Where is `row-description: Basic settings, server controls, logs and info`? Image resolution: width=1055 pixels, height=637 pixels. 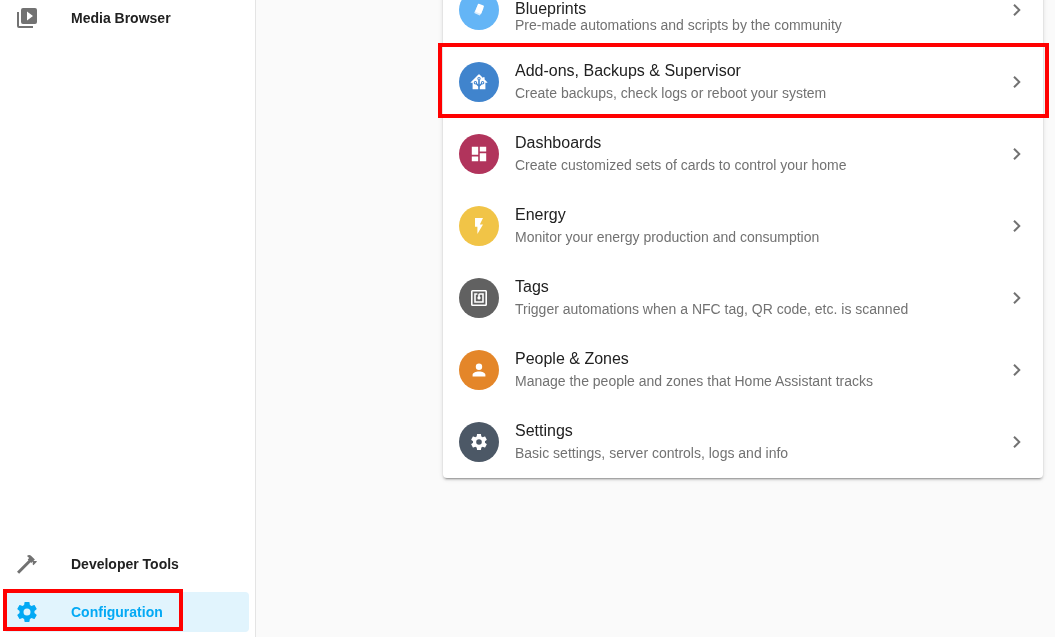
row-description: Basic settings, server controls, logs and info is located at coordinates (652, 453).